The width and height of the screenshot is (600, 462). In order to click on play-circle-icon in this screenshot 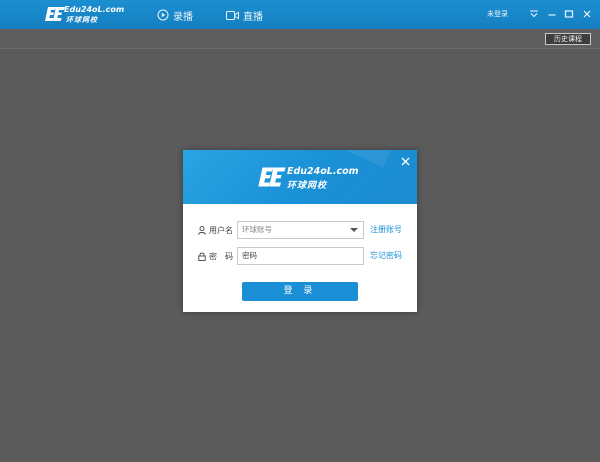, I will do `click(163, 15)`.